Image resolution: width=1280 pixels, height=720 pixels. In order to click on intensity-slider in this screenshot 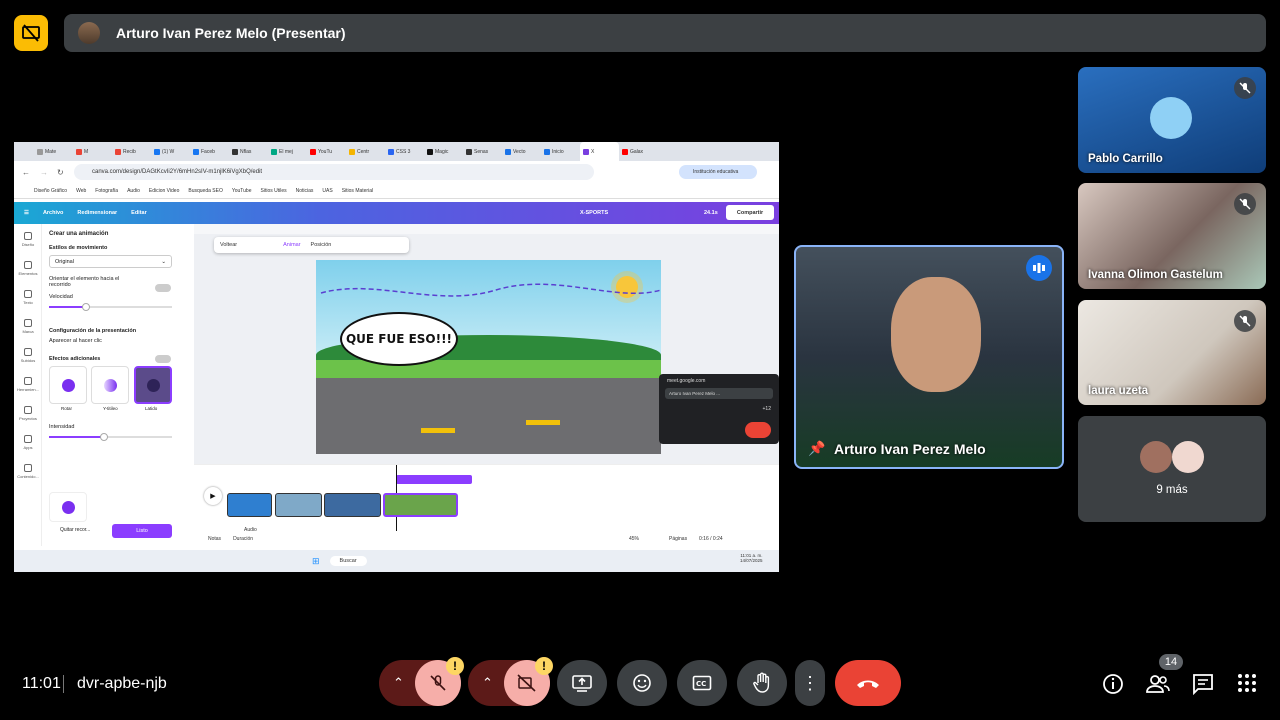, I will do `click(110, 437)`.